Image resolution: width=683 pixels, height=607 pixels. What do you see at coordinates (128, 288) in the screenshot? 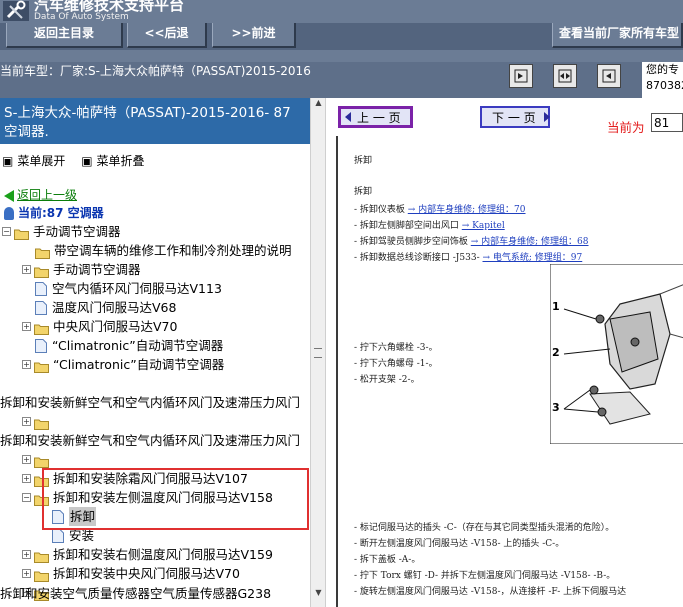
I see `tree-item: 空气内循环风门伺服马达V113` at bounding box center [128, 288].